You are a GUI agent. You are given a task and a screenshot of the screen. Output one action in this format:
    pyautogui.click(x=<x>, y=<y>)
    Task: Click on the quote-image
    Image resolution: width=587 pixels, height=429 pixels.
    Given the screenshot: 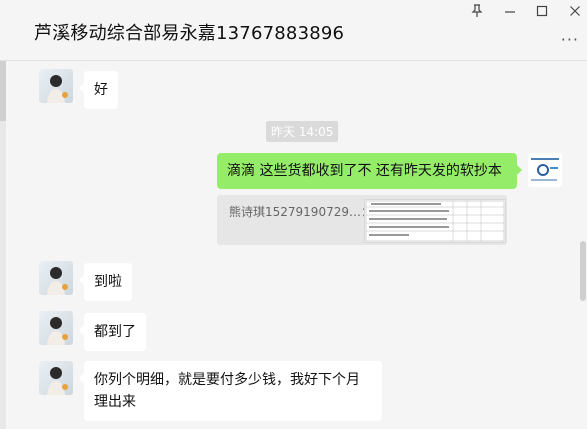 What is the action you would take?
    pyautogui.click(x=435, y=221)
    